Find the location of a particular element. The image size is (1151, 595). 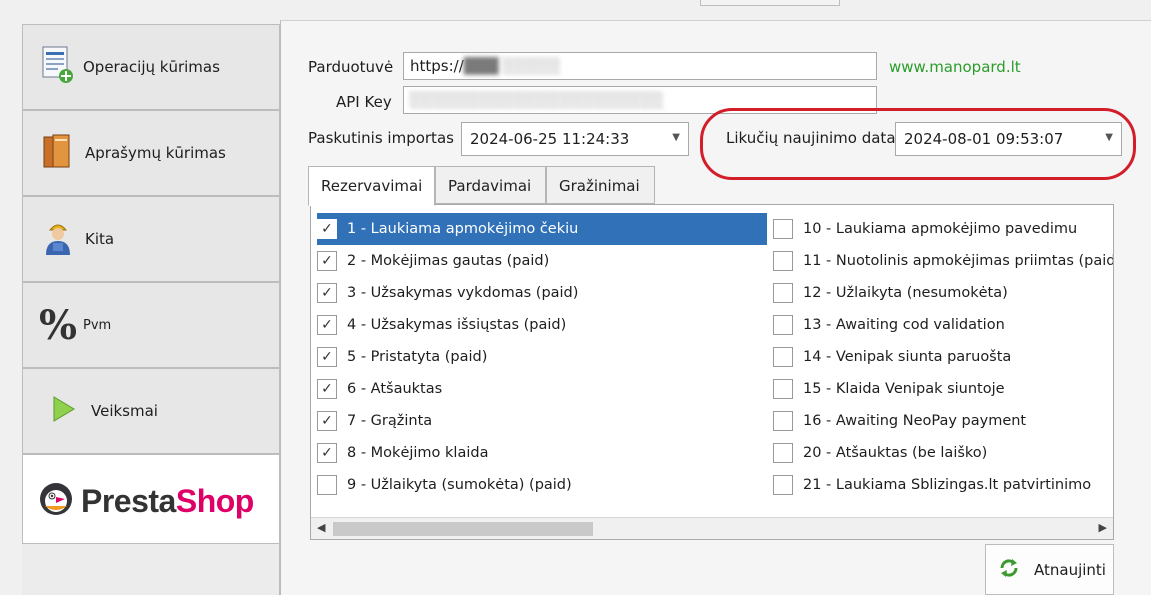

nav-actions-label: Veiksmai is located at coordinates (124, 411).